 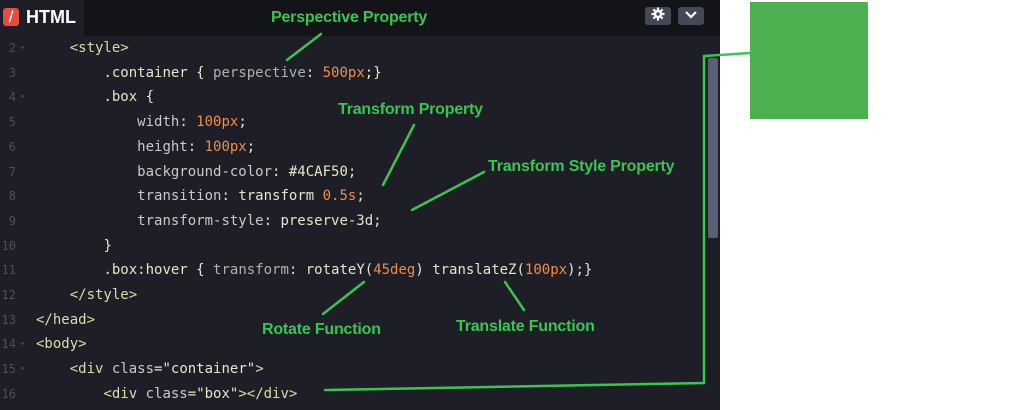 What do you see at coordinates (448, 191) in the screenshot?
I see `arrow-transform-style` at bounding box center [448, 191].